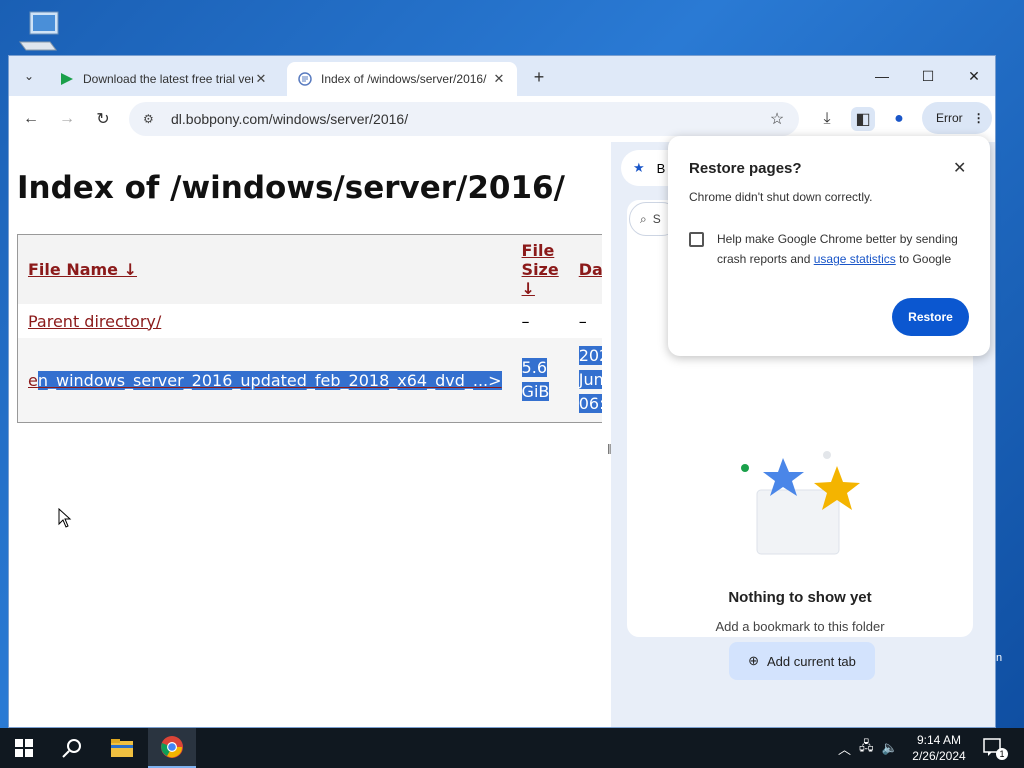 The image size is (1024, 768). Describe the element at coordinates (661, 168) in the screenshot. I see `side-panel-title: B` at that location.